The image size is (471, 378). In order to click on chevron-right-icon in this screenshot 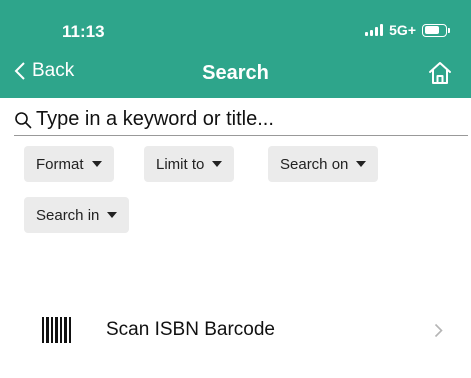, I will do `click(438, 330)`.